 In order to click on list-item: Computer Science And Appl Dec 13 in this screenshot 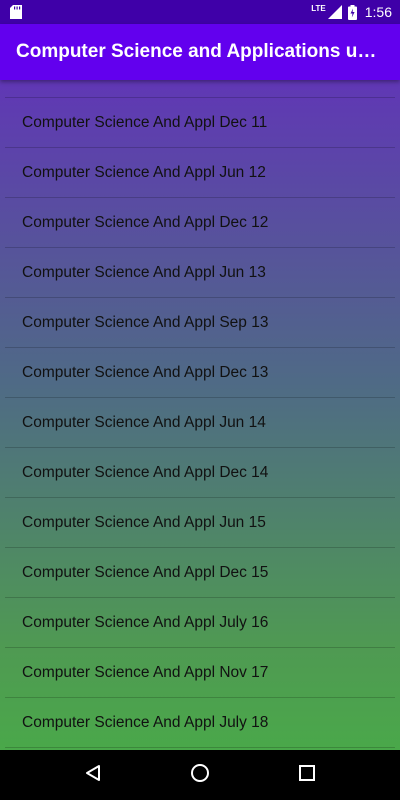, I will do `click(200, 372)`.